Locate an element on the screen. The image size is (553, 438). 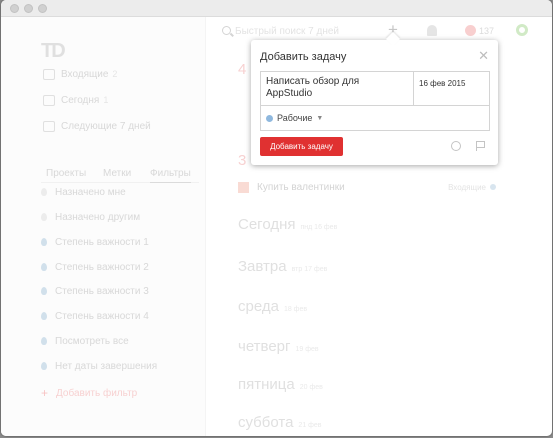
flag-icon is located at coordinates (480, 146).